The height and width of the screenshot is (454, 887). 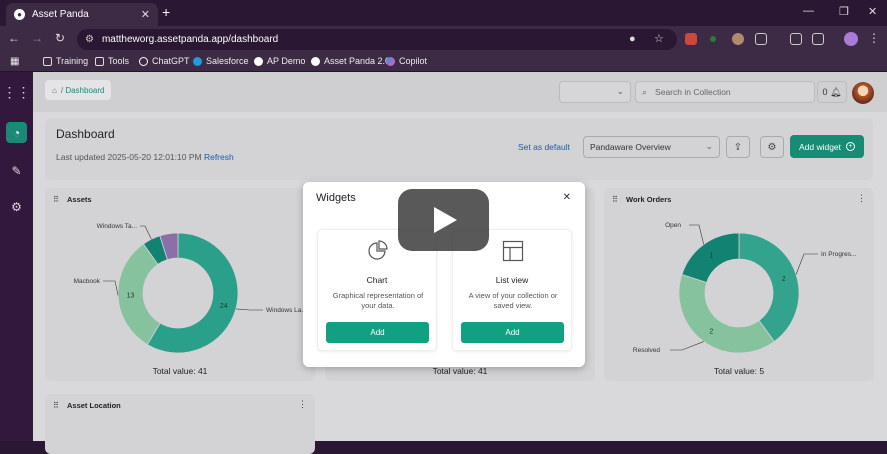 I want to click on bookmark-label: AP Demo, so click(x=286, y=61).